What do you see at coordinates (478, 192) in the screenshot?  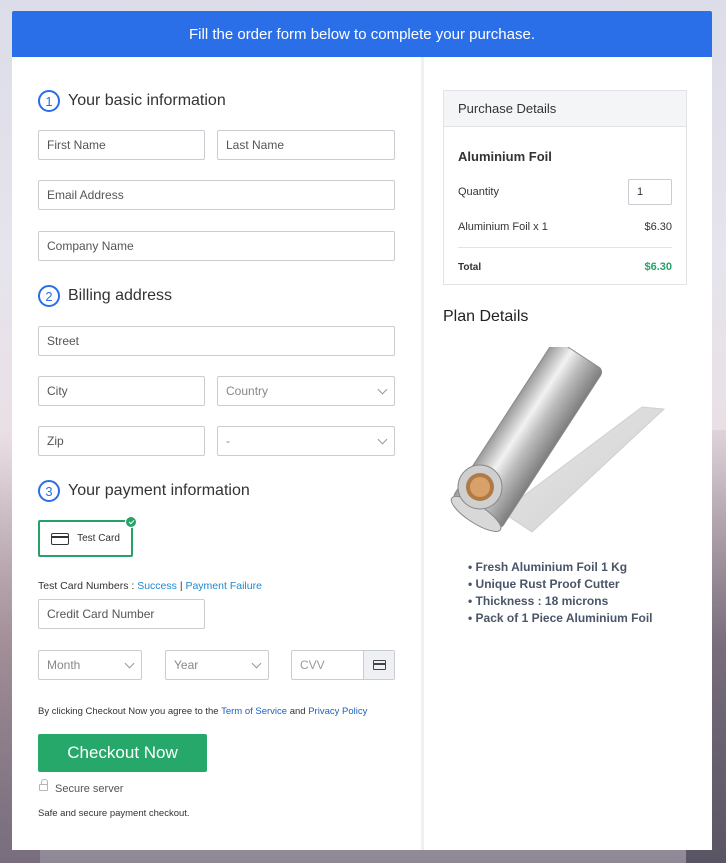 I see `quantity-label: Quantity` at bounding box center [478, 192].